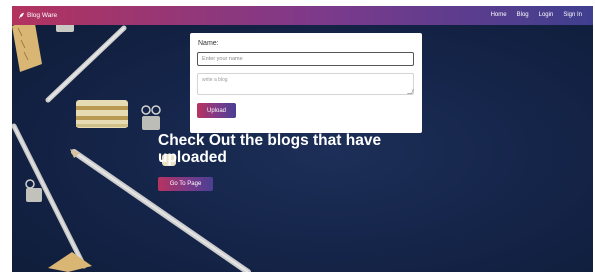  Describe the element at coordinates (185, 184) in the screenshot. I see `go-to-page-button: Go To Page` at that location.